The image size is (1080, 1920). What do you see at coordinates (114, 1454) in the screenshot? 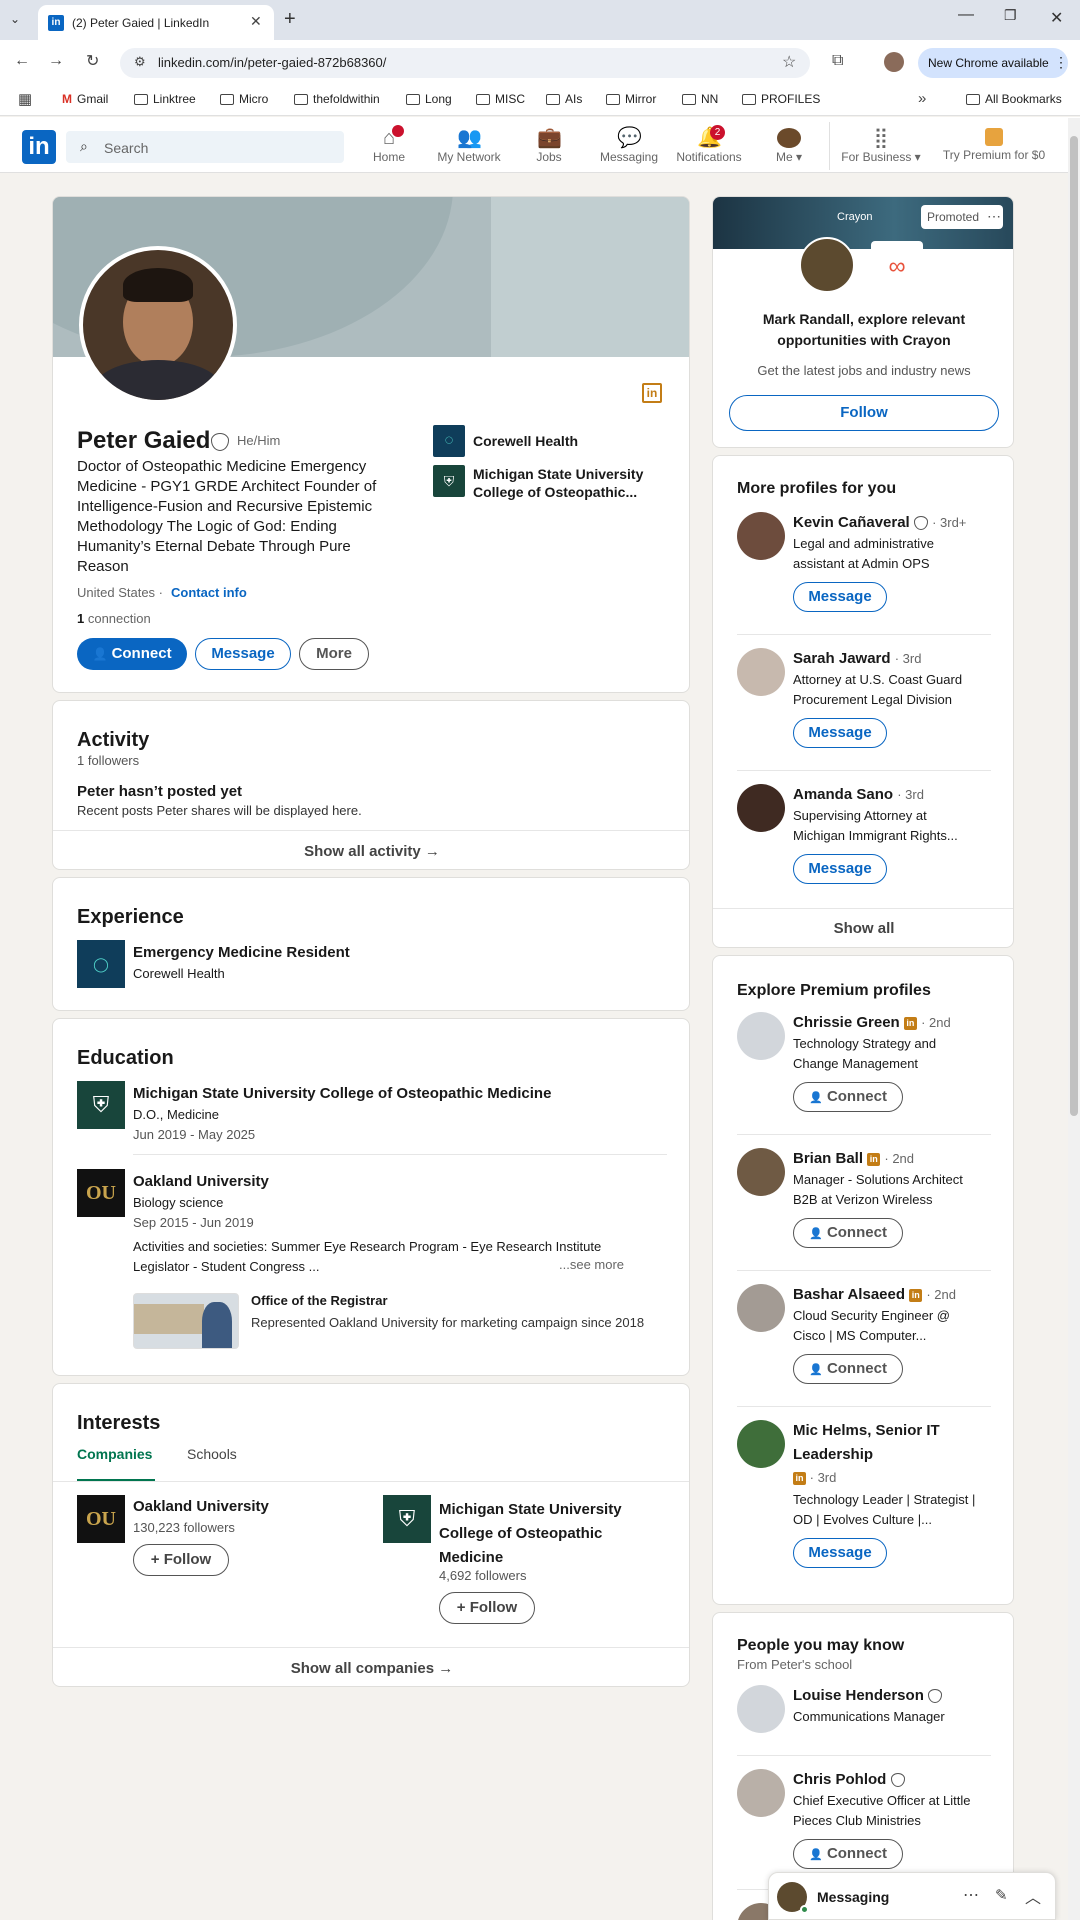
I see `tab-companies: Companies` at bounding box center [114, 1454].